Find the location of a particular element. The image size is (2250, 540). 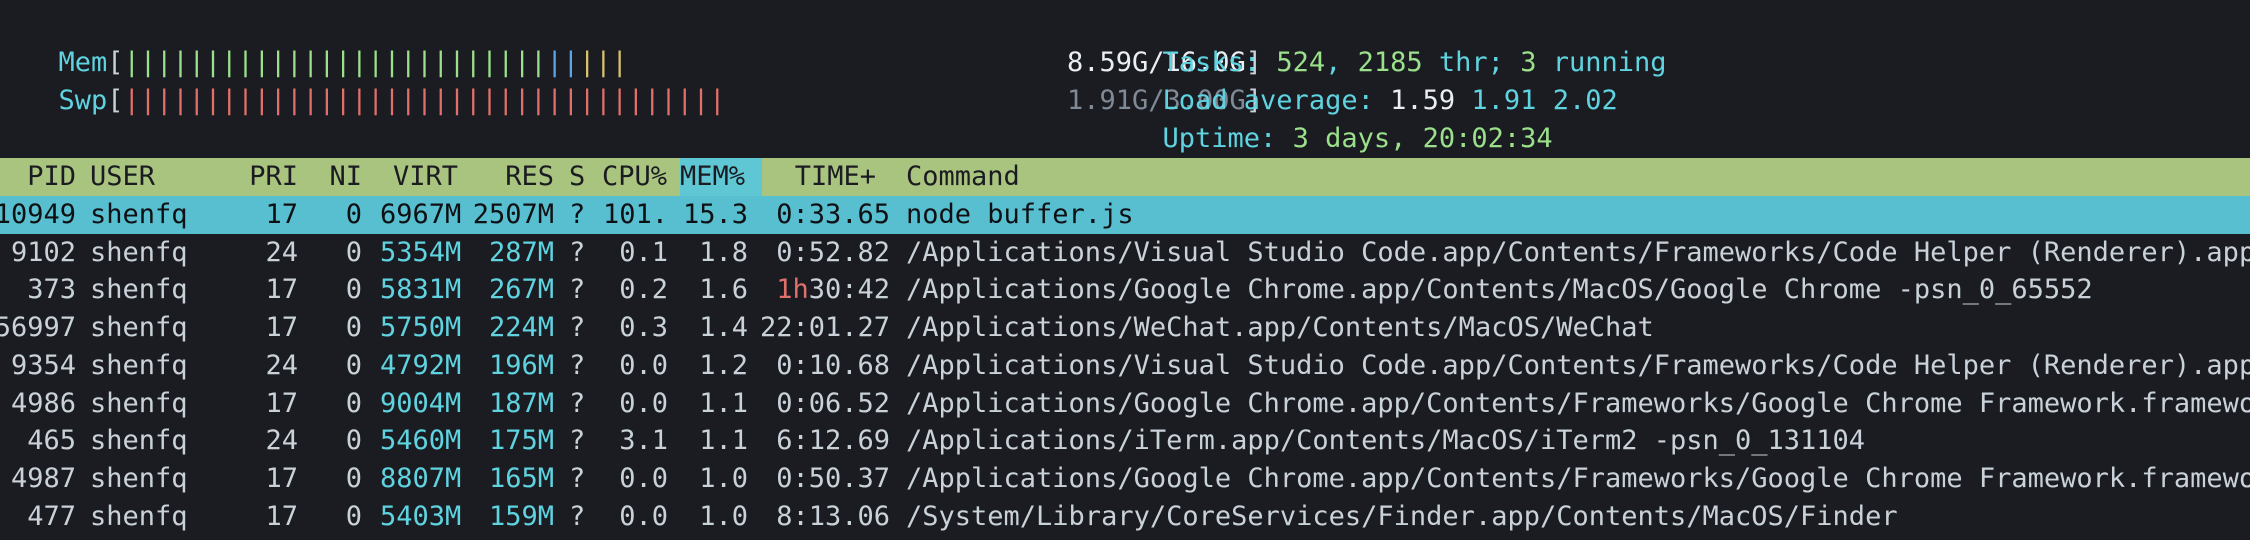

column-pid: PID is located at coordinates (48, 177).